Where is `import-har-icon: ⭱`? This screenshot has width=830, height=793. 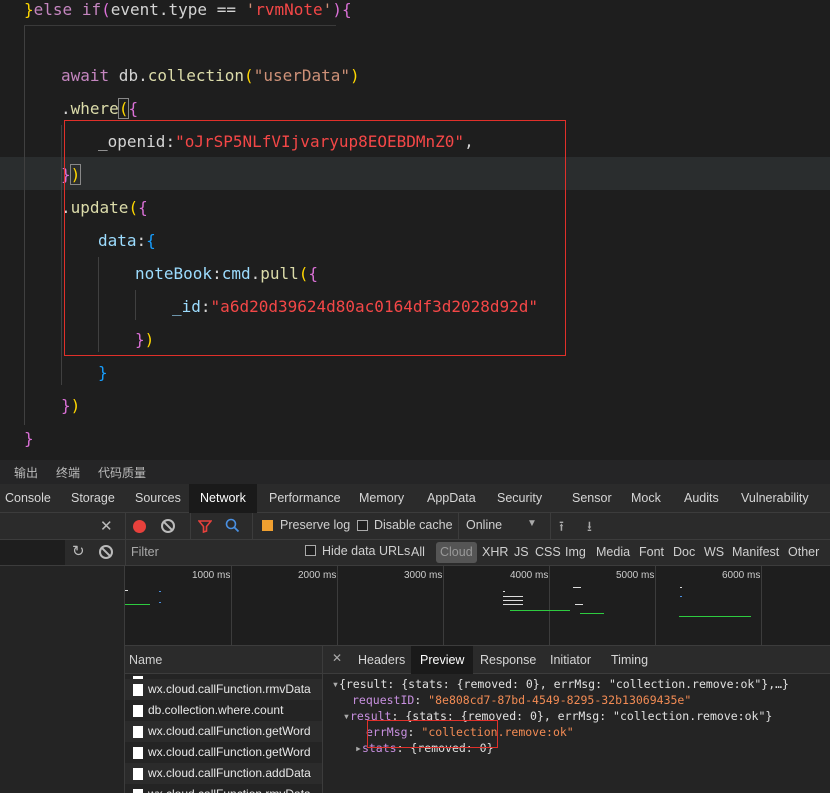 import-har-icon: ⭱ is located at coordinates (561, 528).